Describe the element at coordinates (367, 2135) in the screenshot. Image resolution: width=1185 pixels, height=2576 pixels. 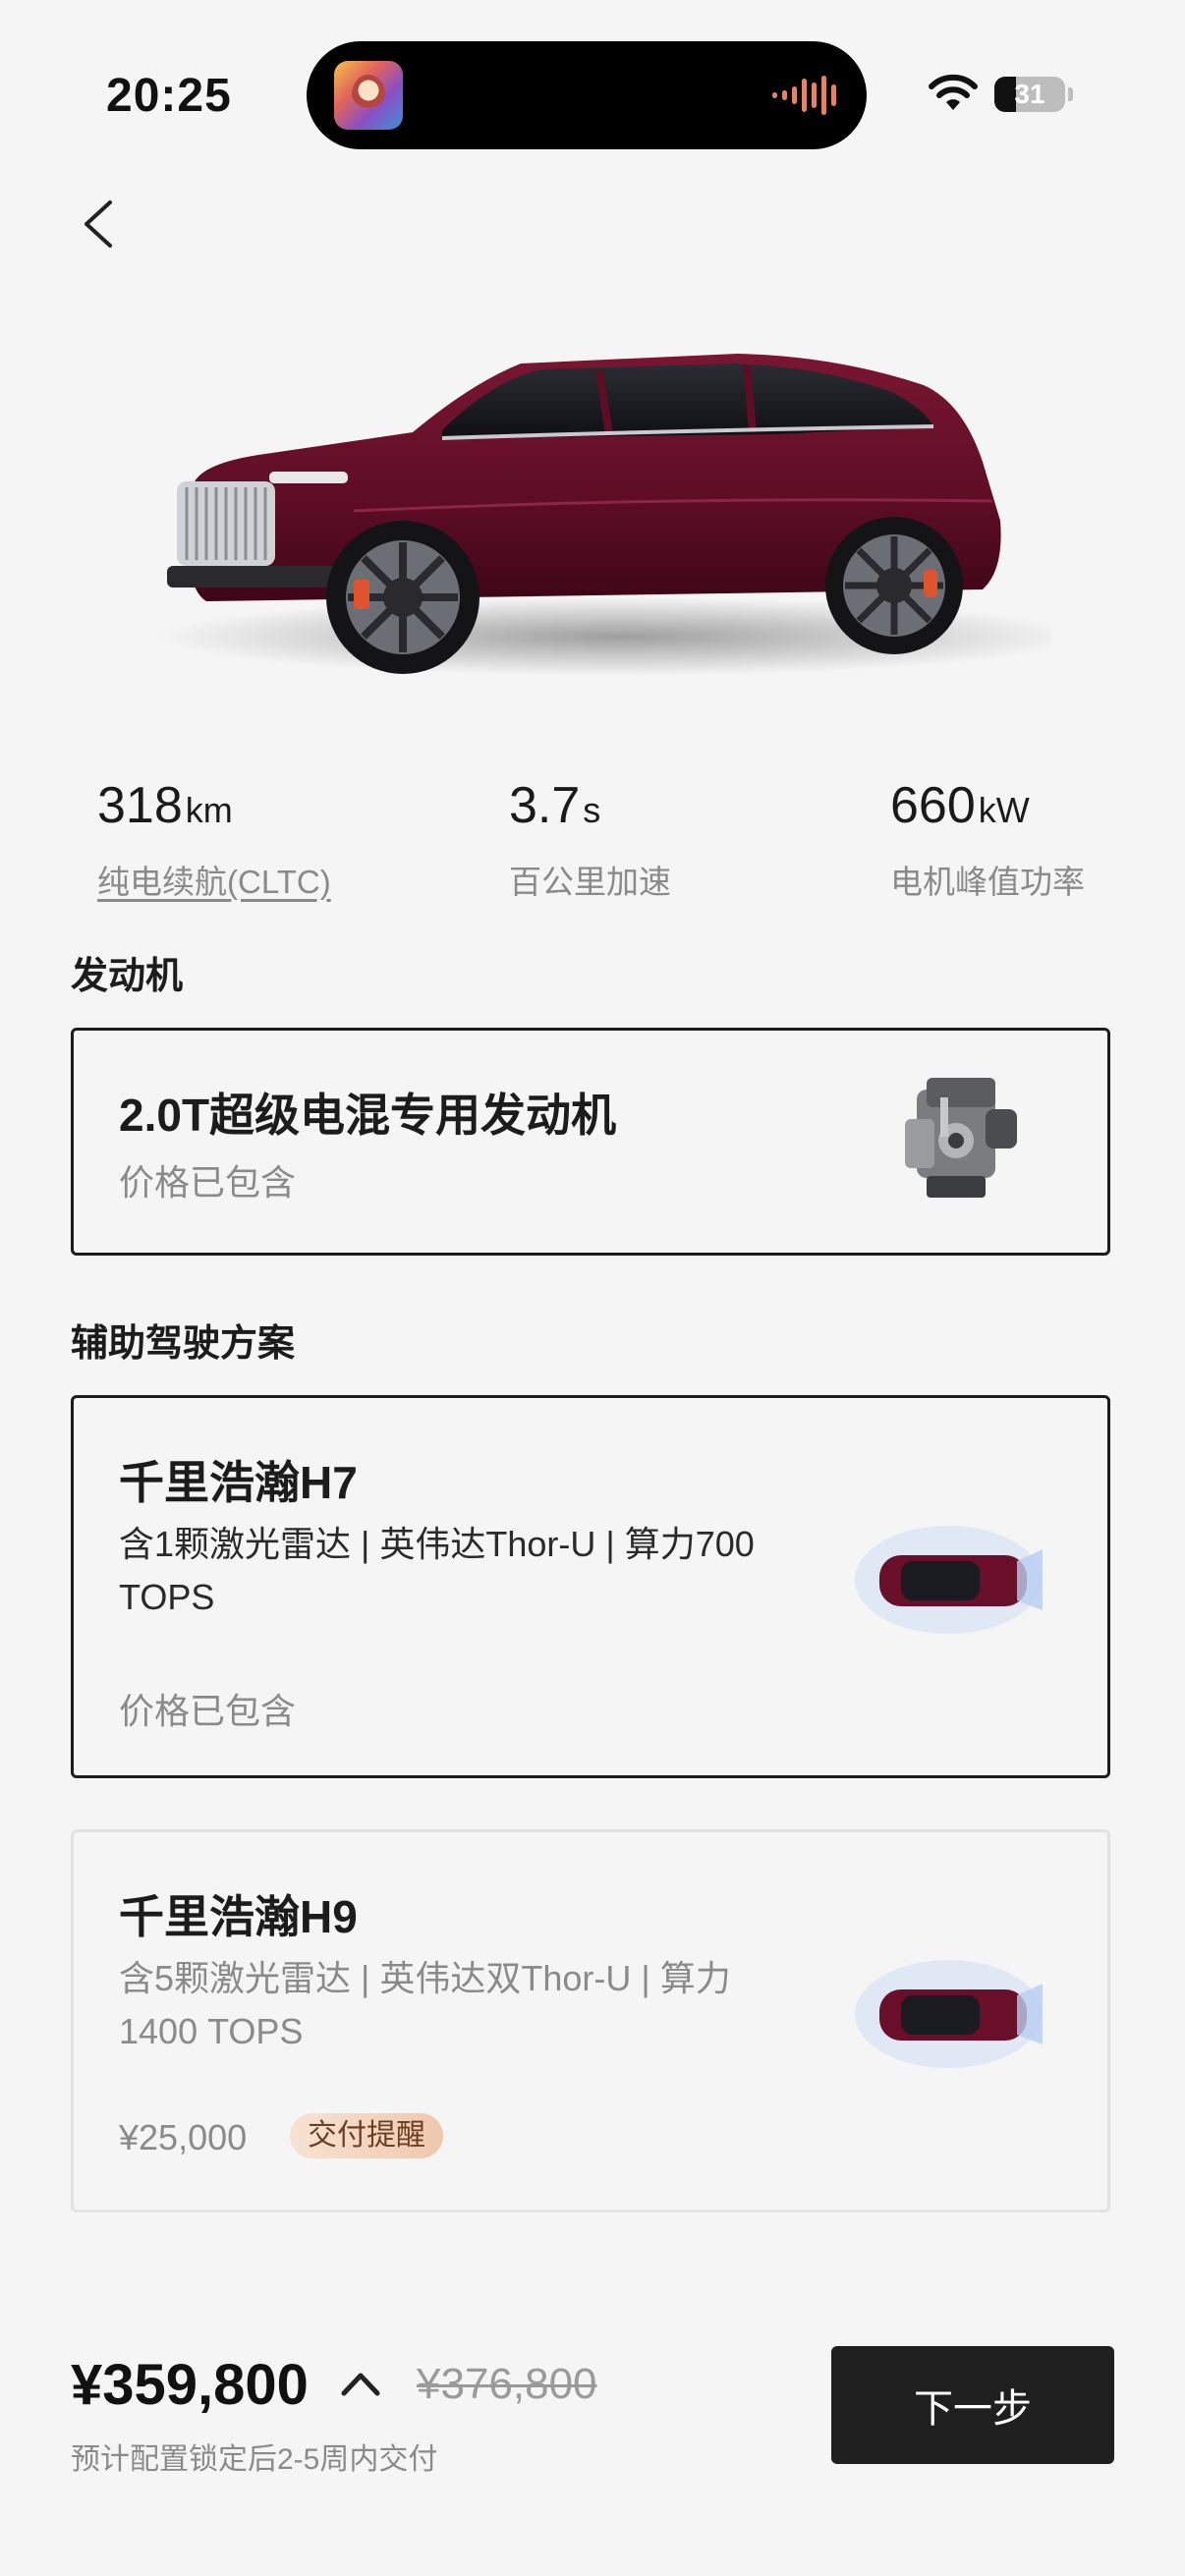
I see `delivery-reminder-badge: 交付提醒` at that location.